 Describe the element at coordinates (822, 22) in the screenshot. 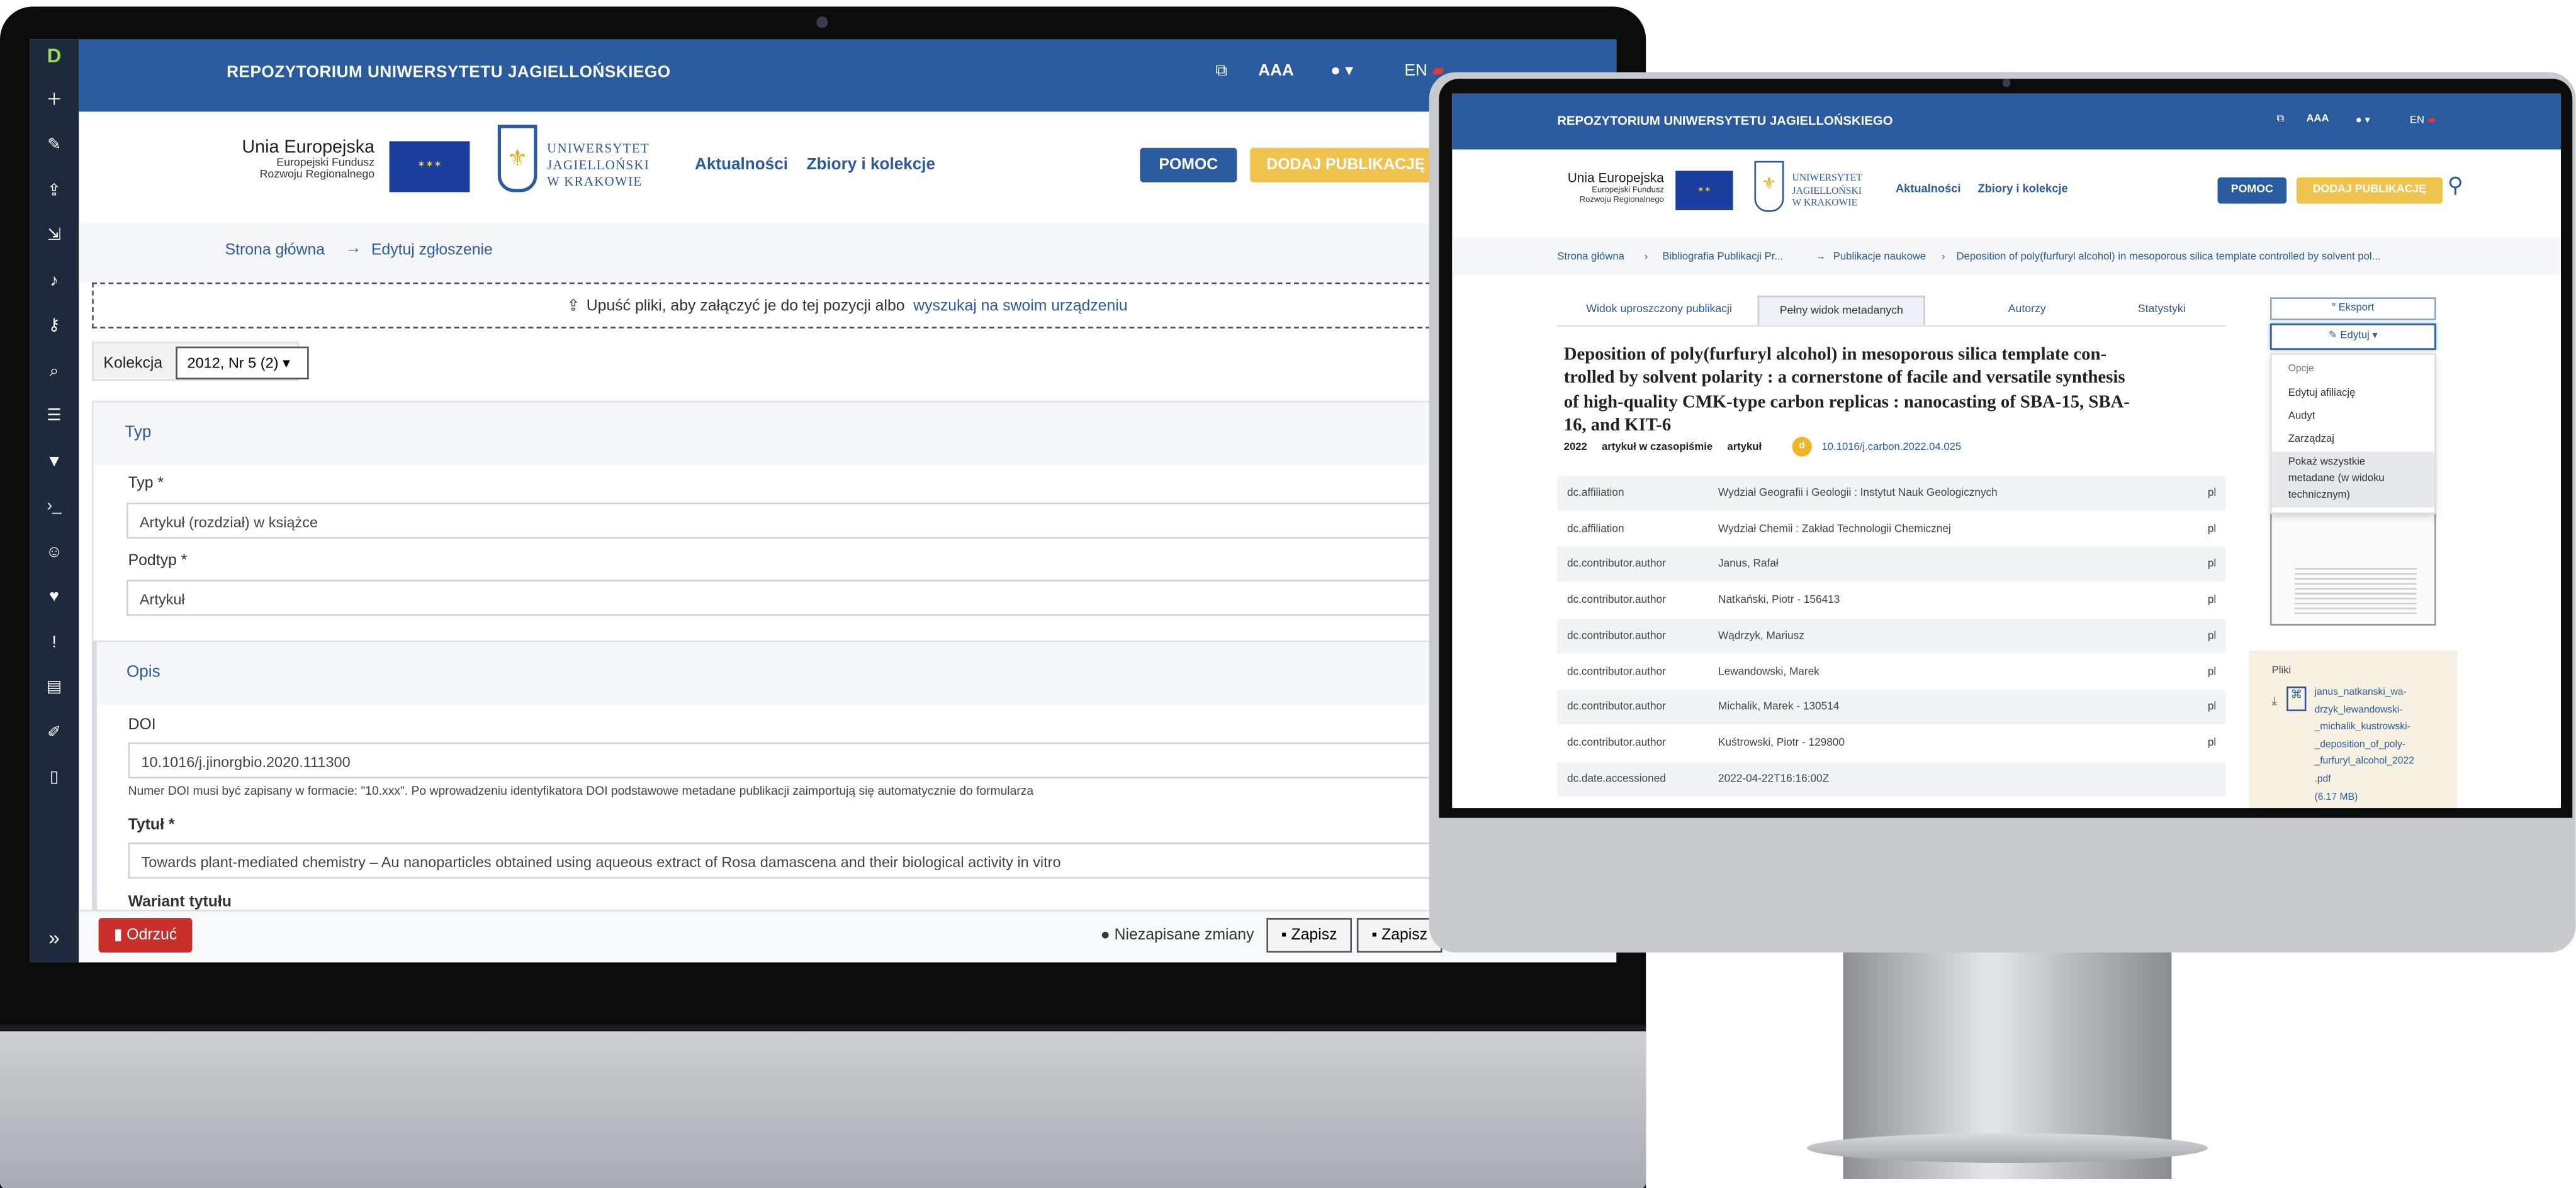

I see `laptop-camera` at that location.